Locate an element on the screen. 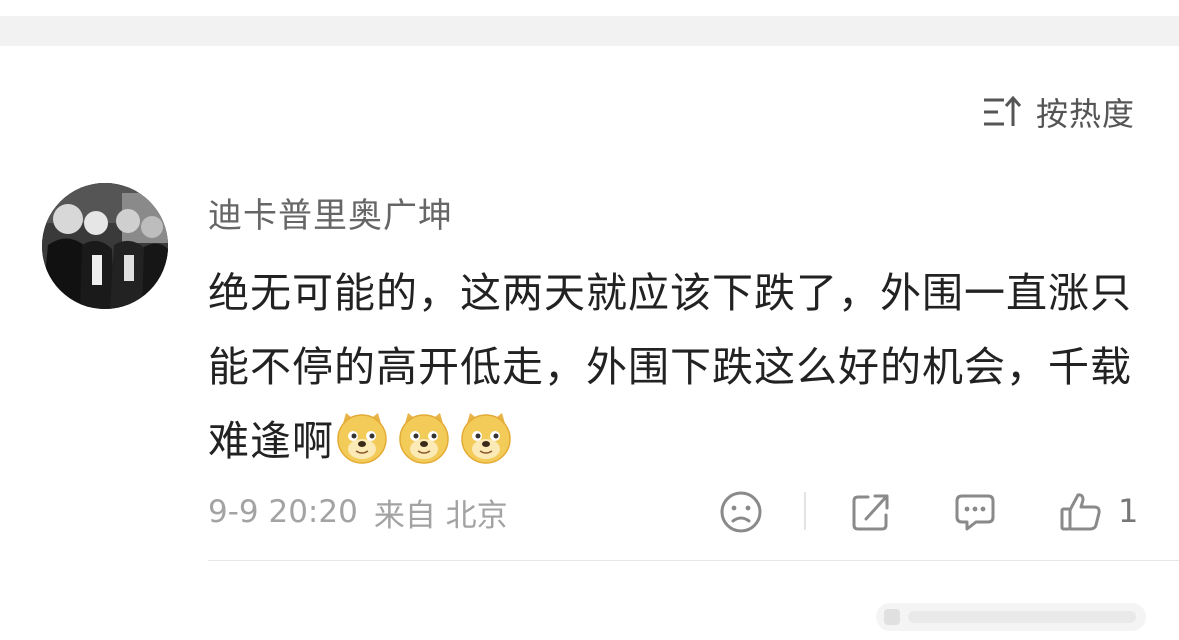 The height and width of the screenshot is (640, 1179). top-separator-band is located at coordinates (589, 31).